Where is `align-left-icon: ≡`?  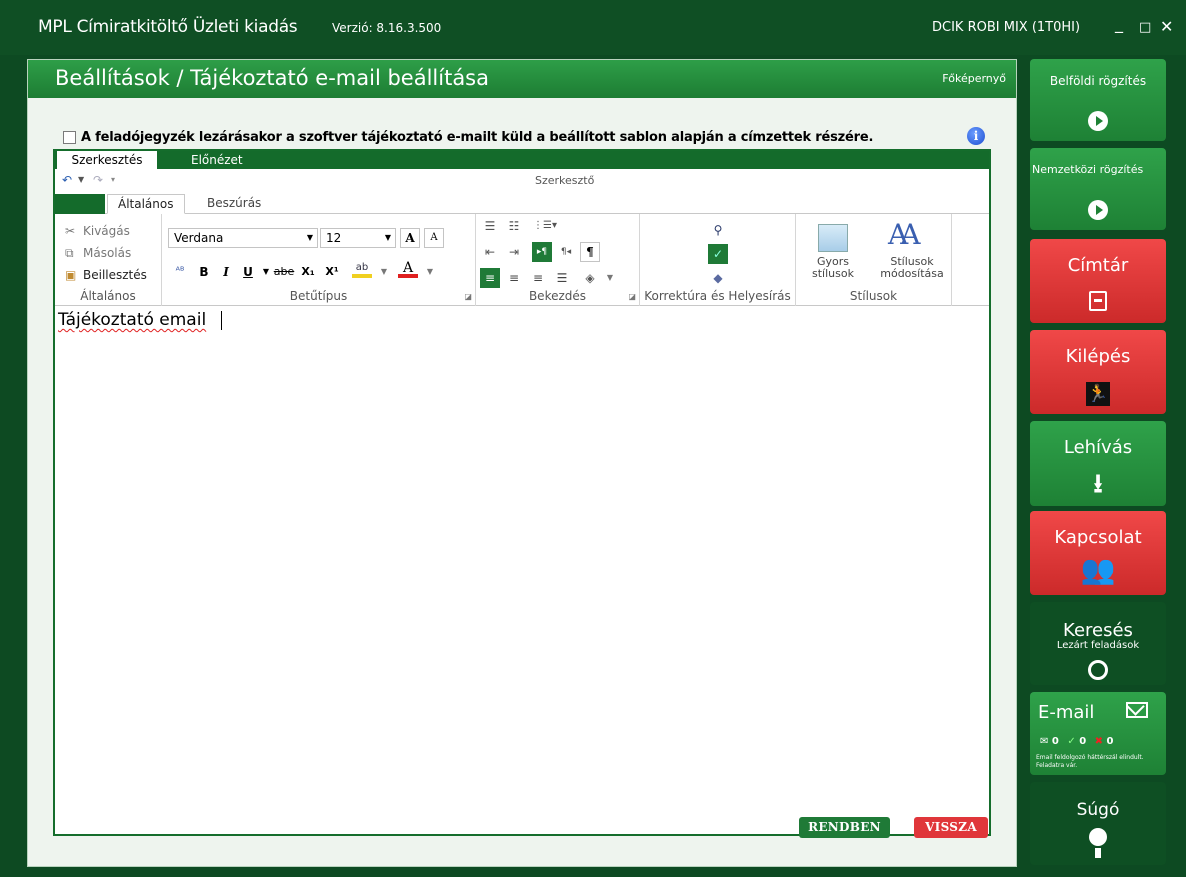 align-left-icon: ≡ is located at coordinates (490, 278).